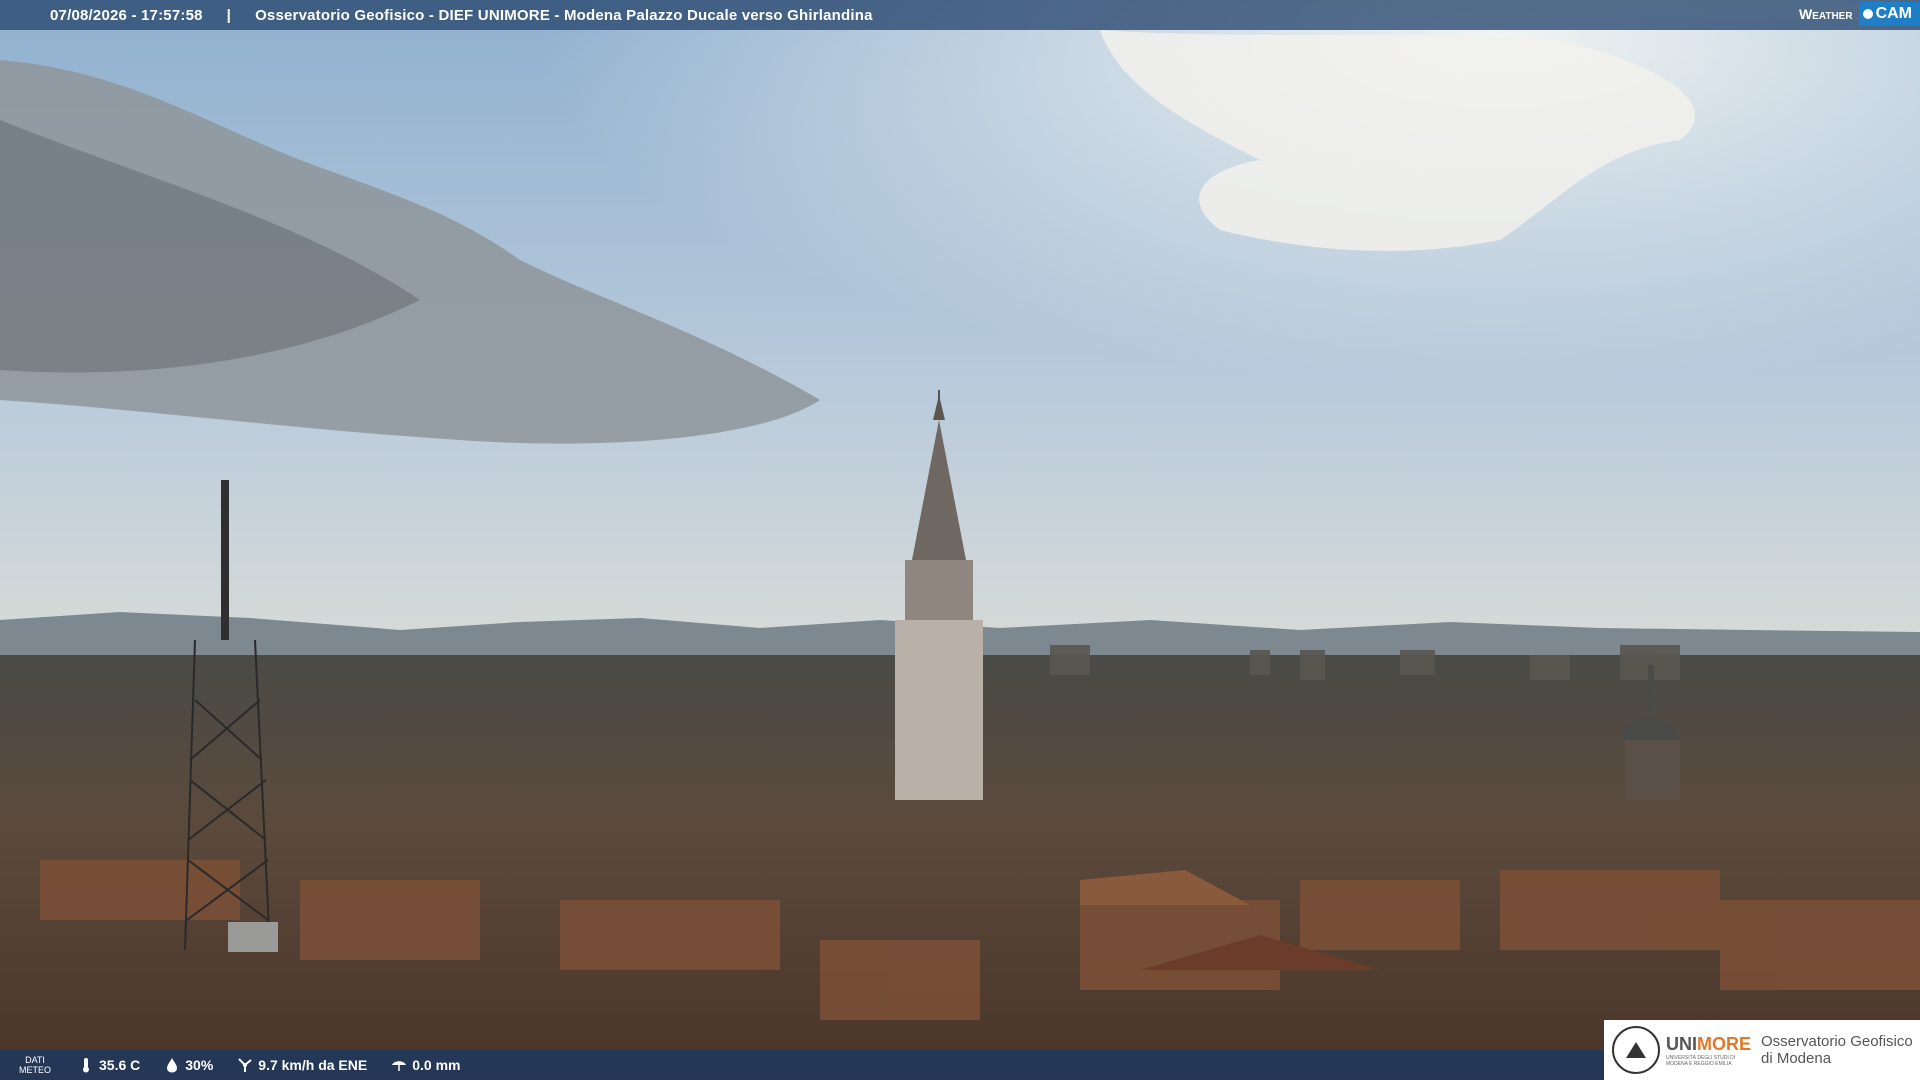 This screenshot has height=1080, width=1920. I want to click on rain-icon, so click(399, 1066).